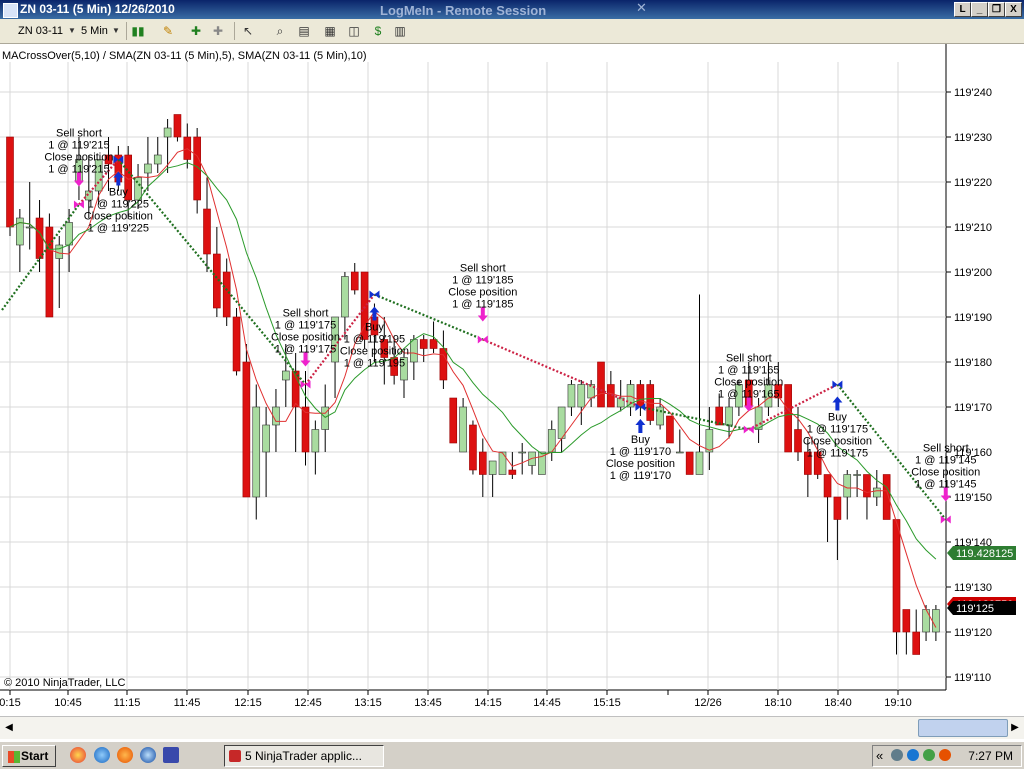 Image resolution: width=1024 pixels, height=769 pixels. I want to click on l-button: L, so click(962, 9).